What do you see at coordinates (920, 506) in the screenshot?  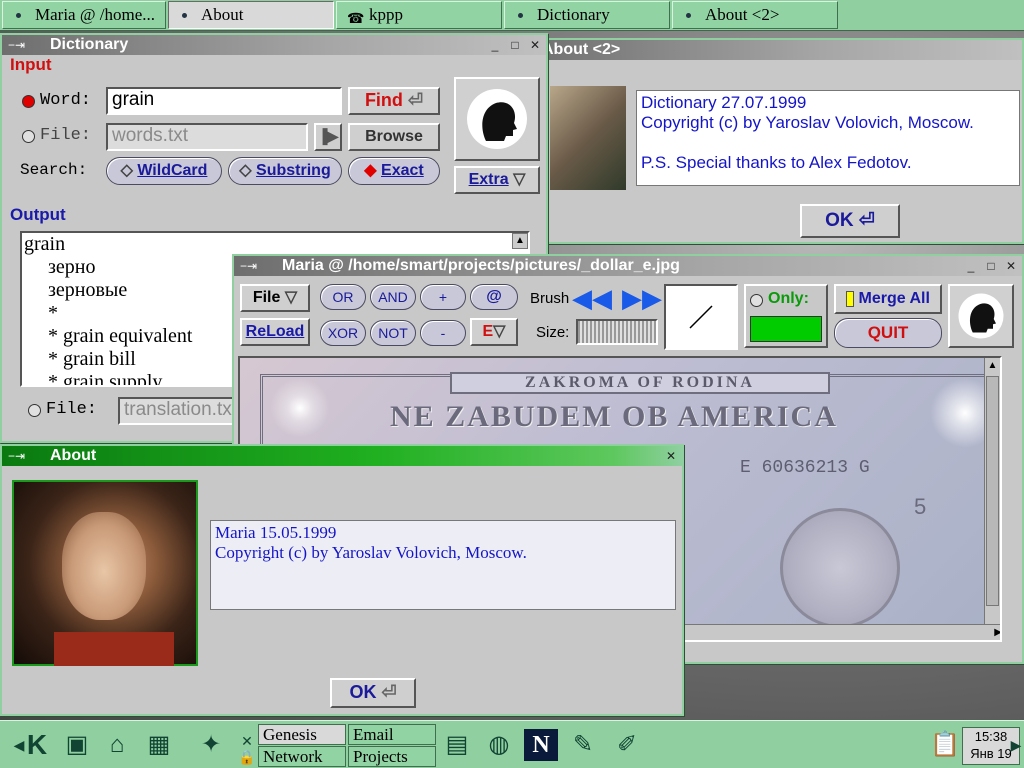 I see `banknote-denomination: 5` at bounding box center [920, 506].